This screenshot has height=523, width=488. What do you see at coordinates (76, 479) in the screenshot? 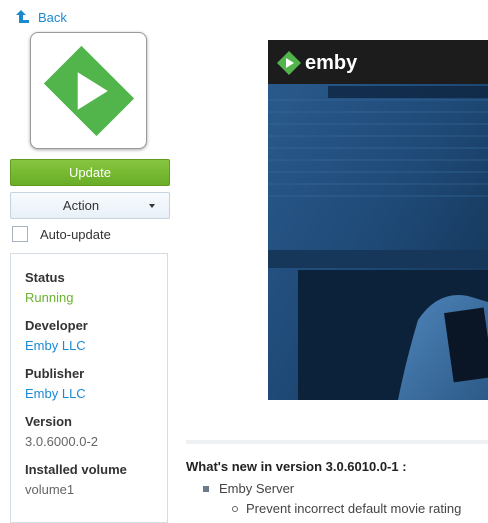
I see `info-installed-volume: Installed volume volume1` at bounding box center [76, 479].